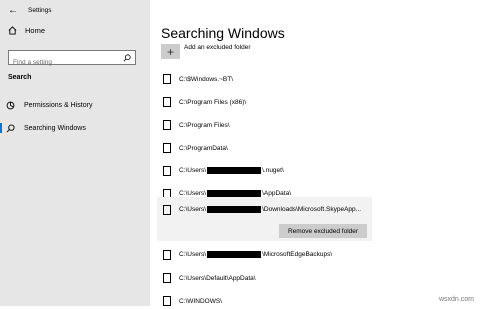 The width and height of the screenshot is (480, 309). Describe the element at coordinates (206, 79) in the screenshot. I see `folder-path: C:\$Windows.~BT\` at that location.